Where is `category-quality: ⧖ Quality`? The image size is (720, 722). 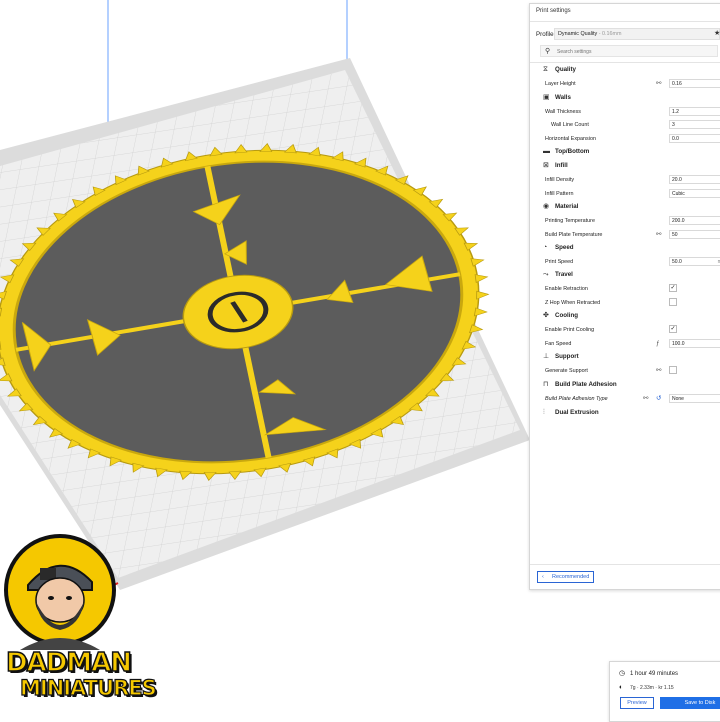 category-quality: ⧖ Quality is located at coordinates (625, 70).